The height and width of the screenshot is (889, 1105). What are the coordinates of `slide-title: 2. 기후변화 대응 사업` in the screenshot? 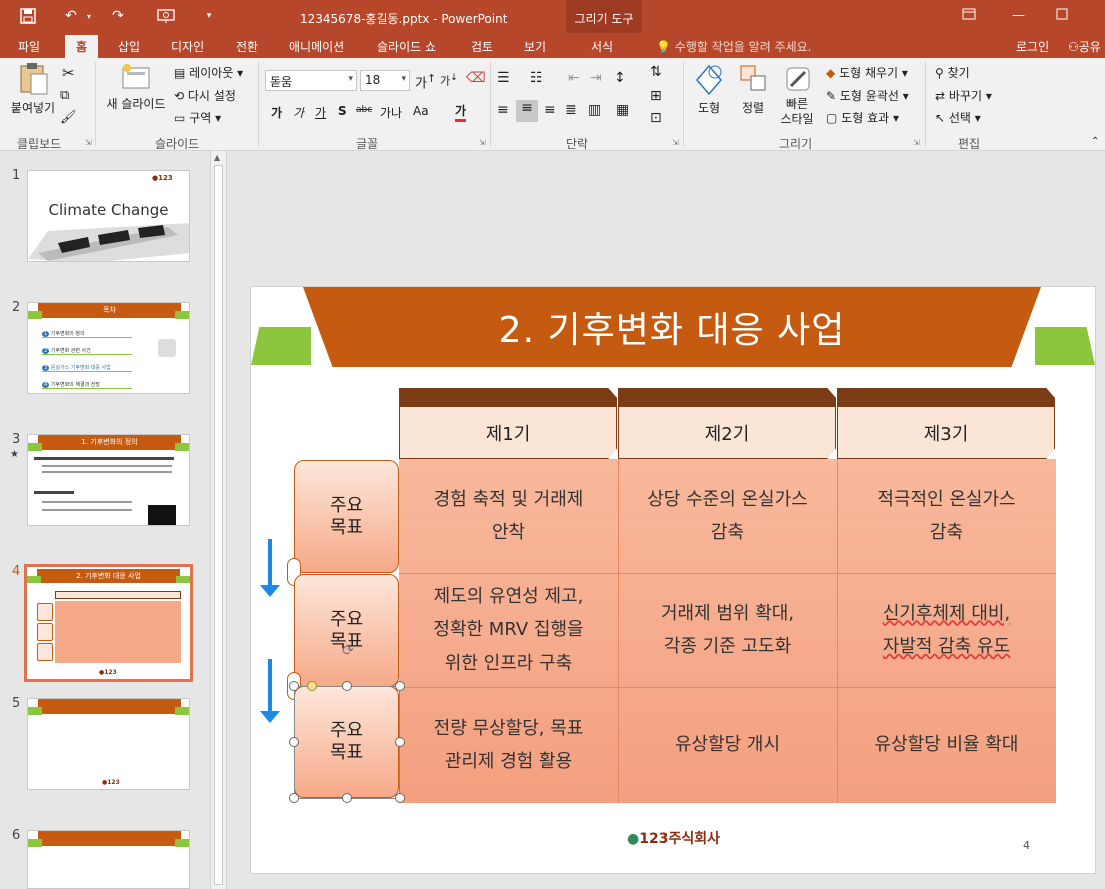 It's located at (672, 327).